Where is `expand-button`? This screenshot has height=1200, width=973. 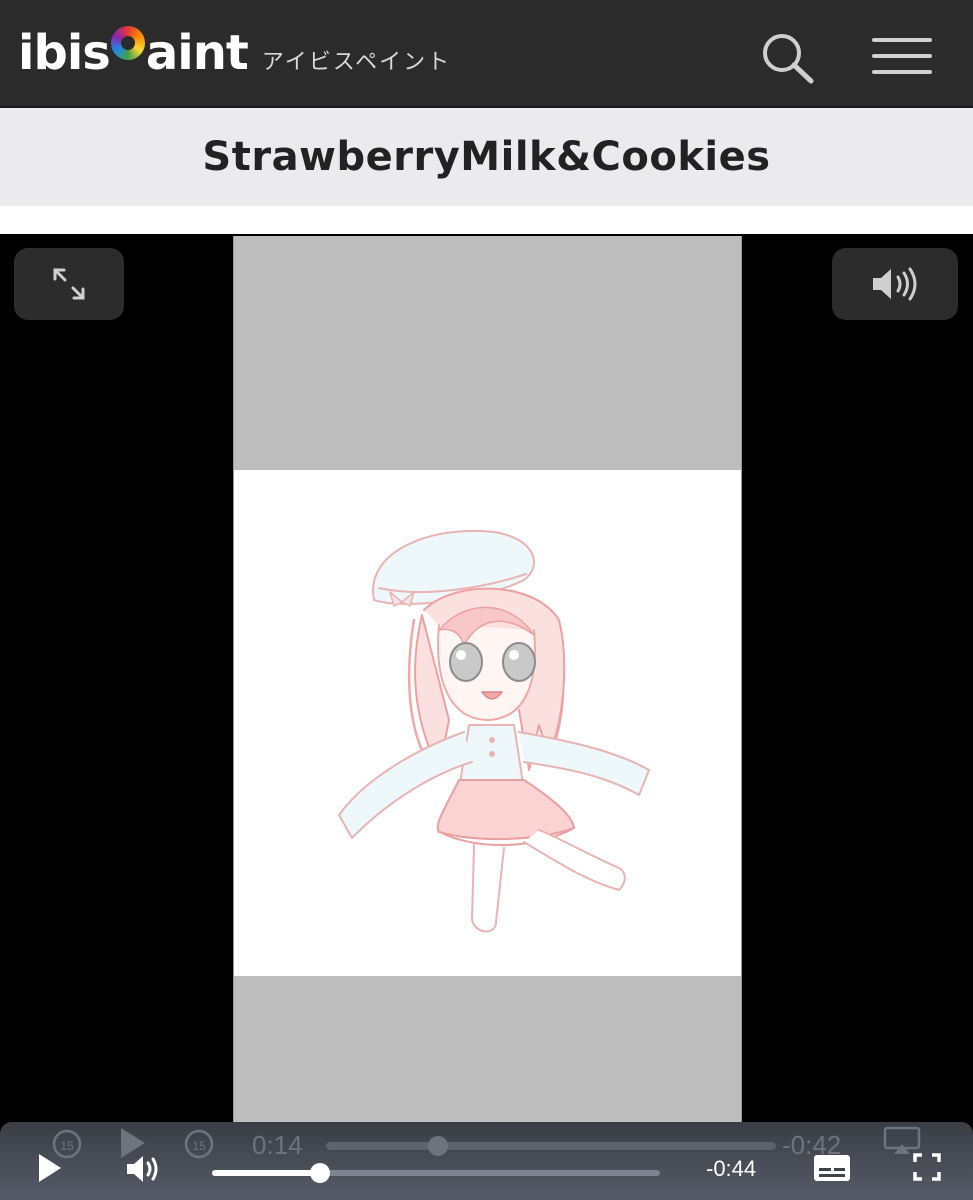 expand-button is located at coordinates (69, 284).